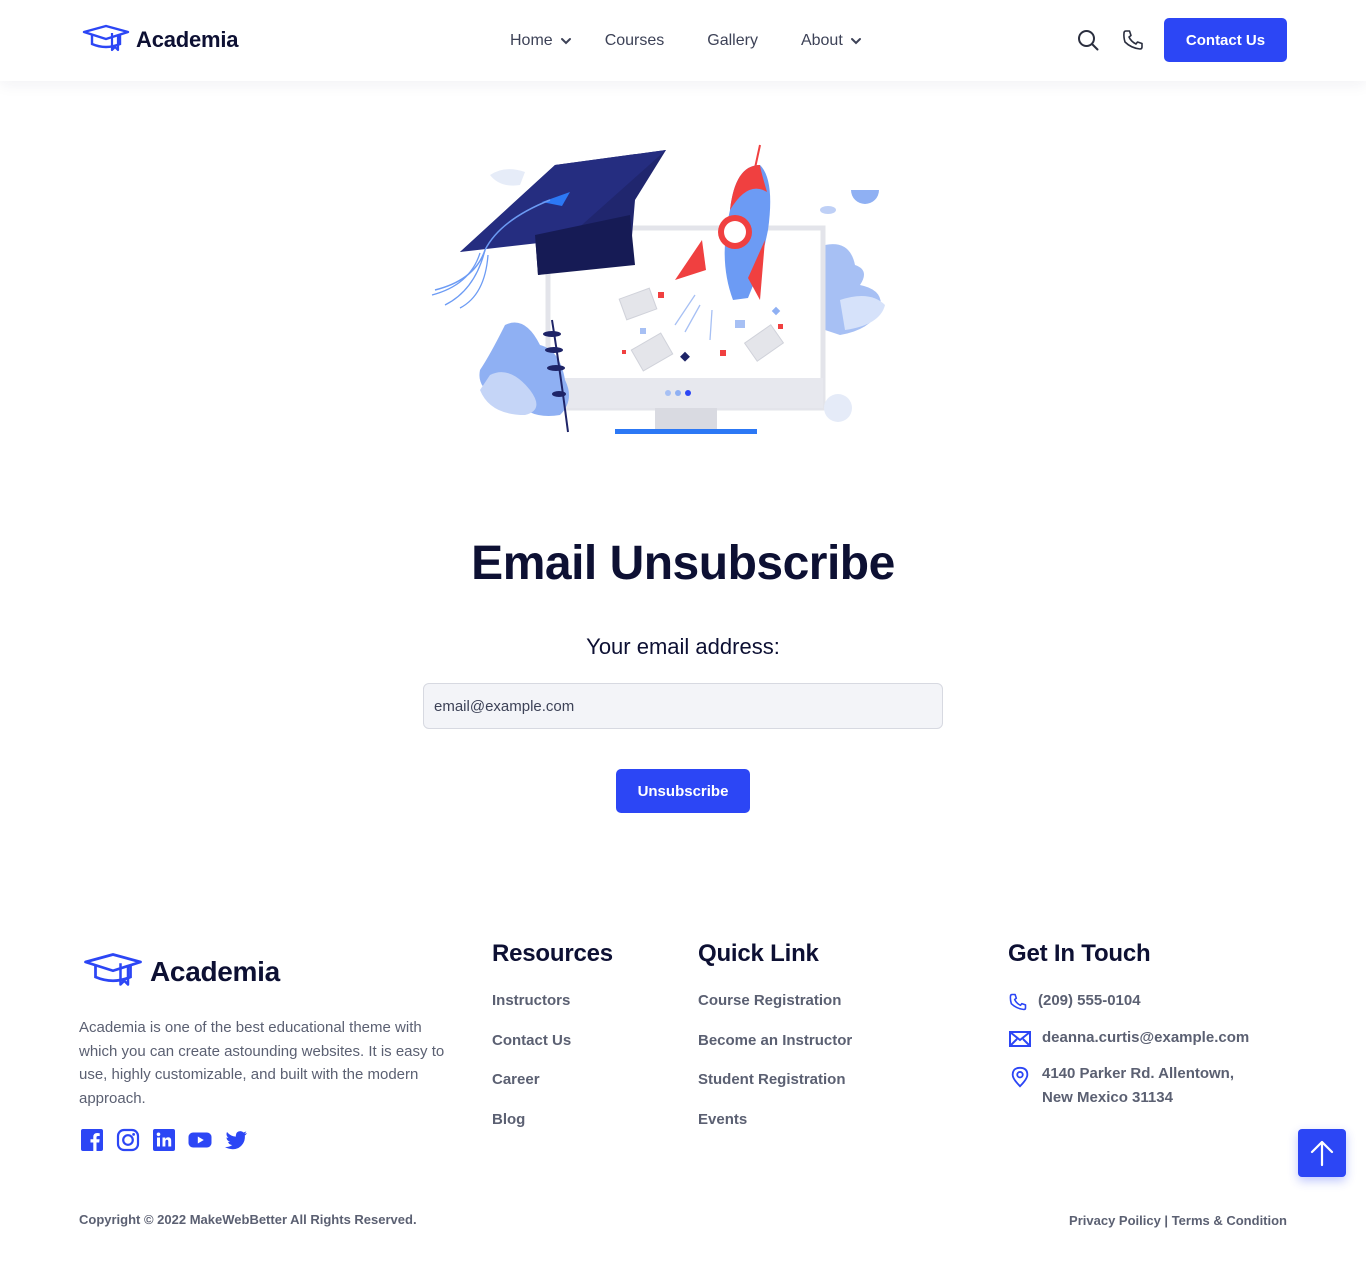 This screenshot has width=1366, height=1263. I want to click on link-contact-us: Contact Us, so click(552, 1052).